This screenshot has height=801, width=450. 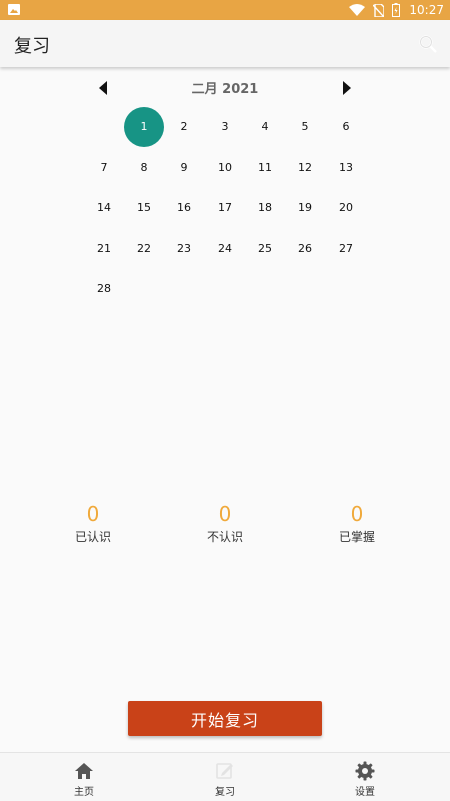 I want to click on calendar-day: 11, so click(x=265, y=168).